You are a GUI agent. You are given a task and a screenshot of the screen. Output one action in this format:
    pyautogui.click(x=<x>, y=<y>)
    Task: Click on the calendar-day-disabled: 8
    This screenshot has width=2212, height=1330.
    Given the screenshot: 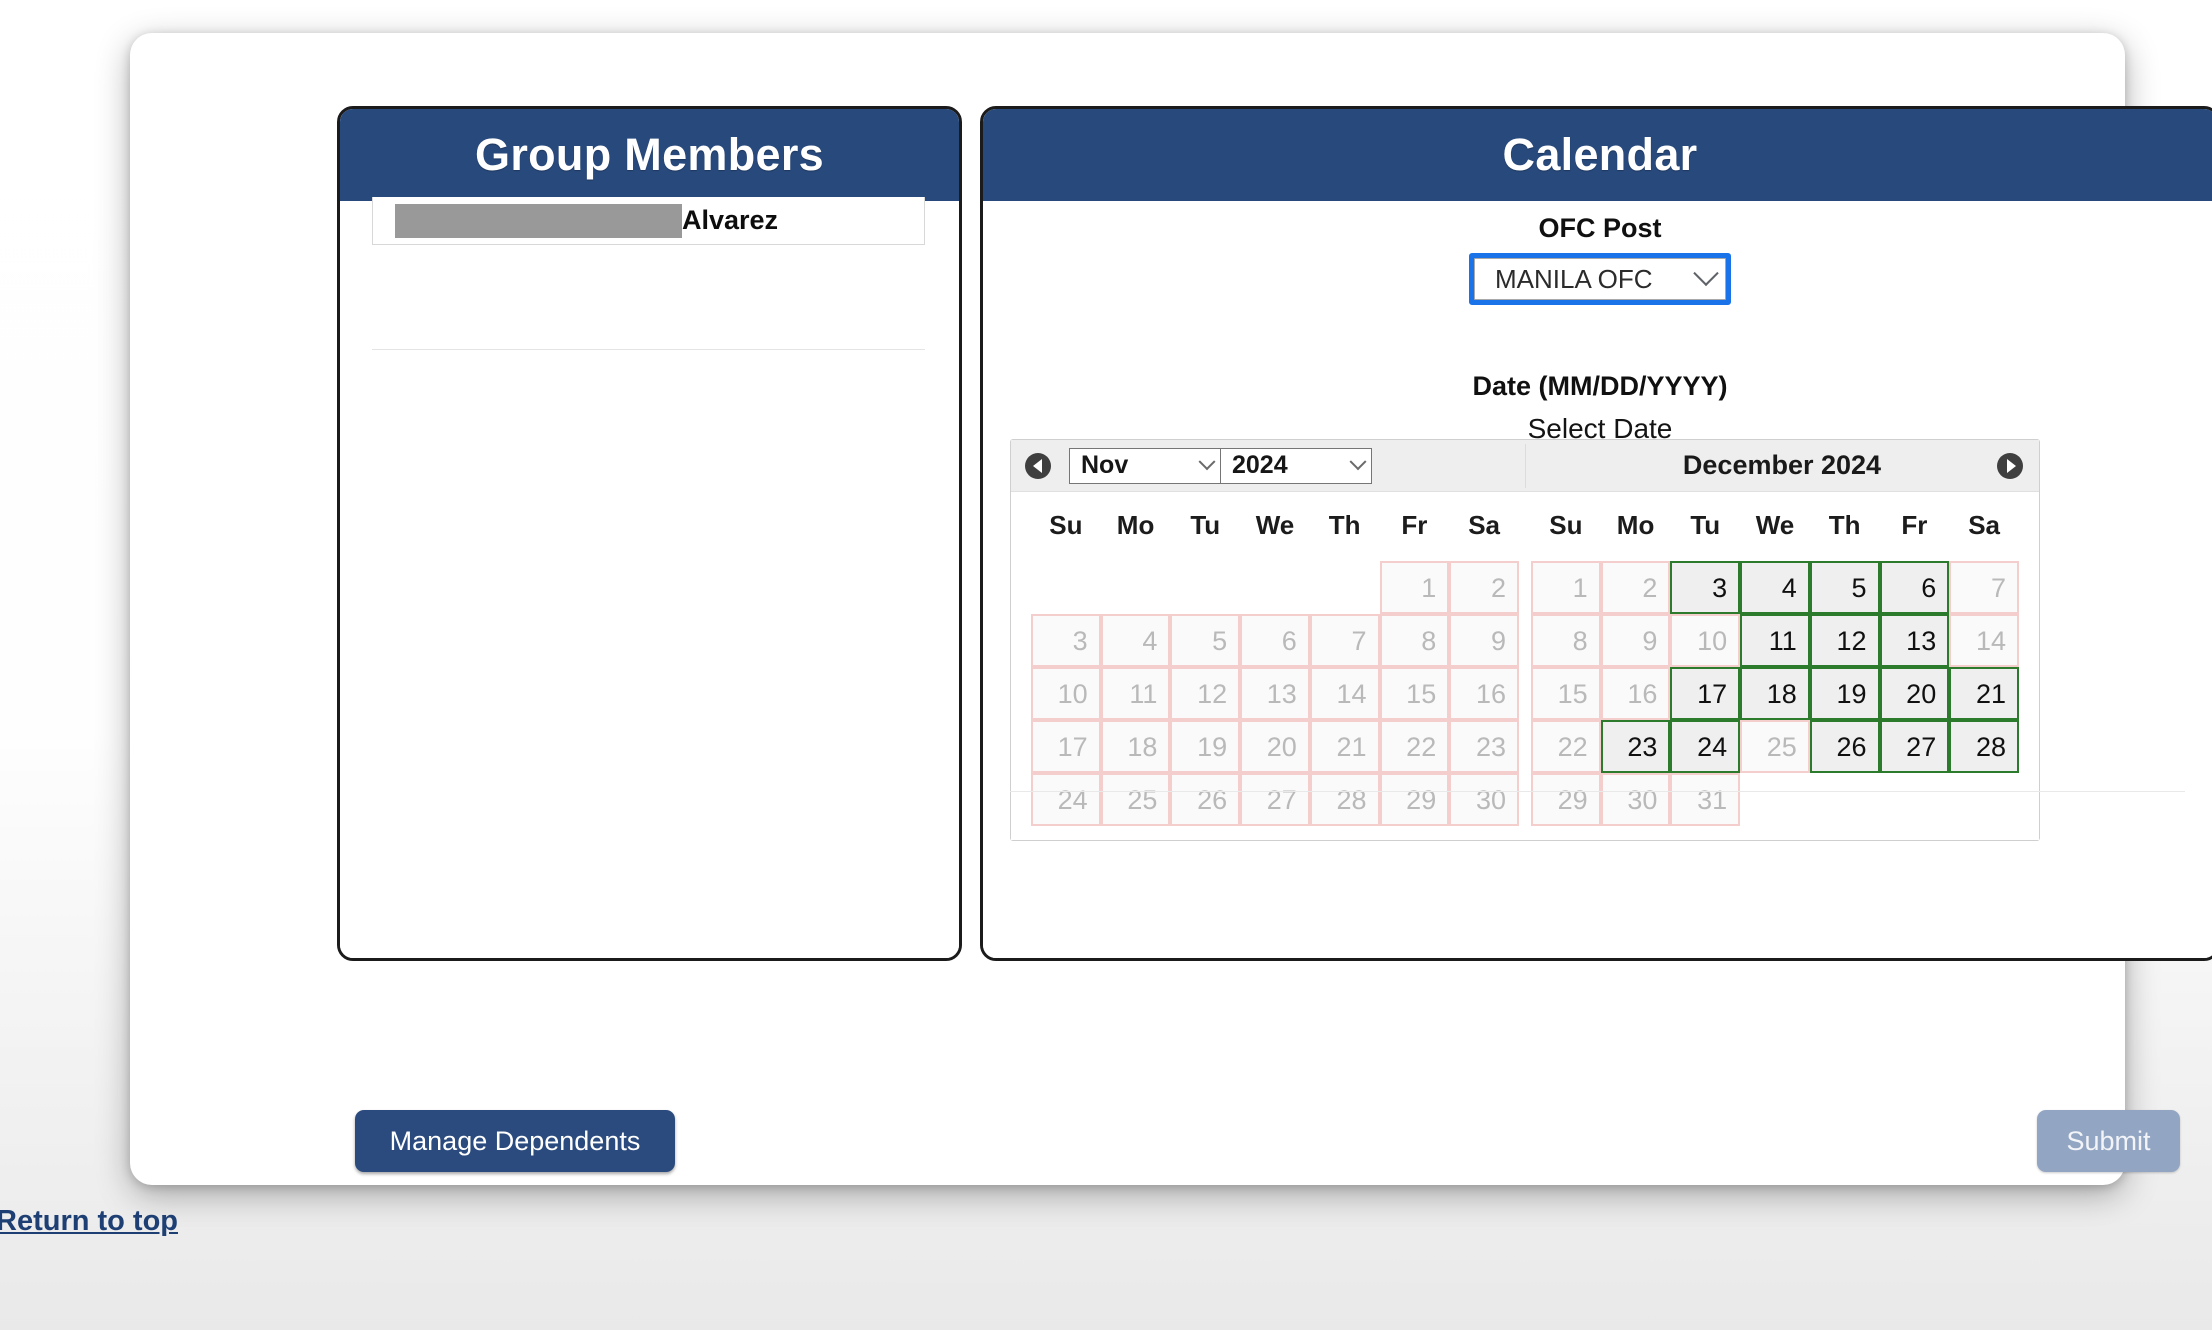 What is the action you would take?
    pyautogui.click(x=1414, y=640)
    